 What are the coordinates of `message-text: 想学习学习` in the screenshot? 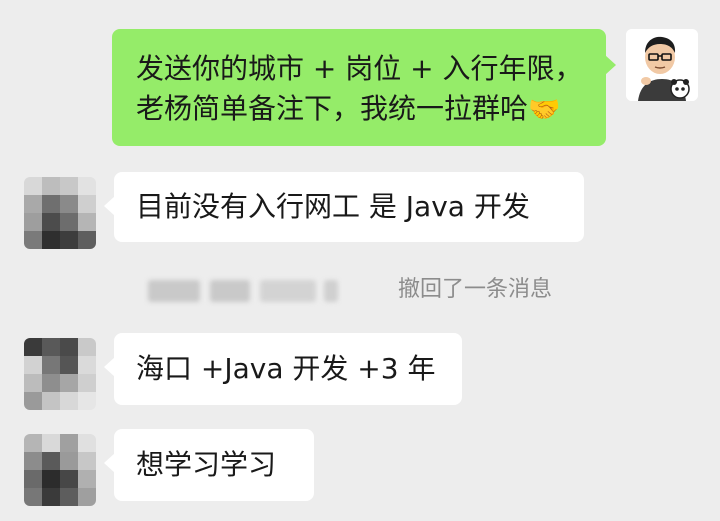 It's located at (206, 464).